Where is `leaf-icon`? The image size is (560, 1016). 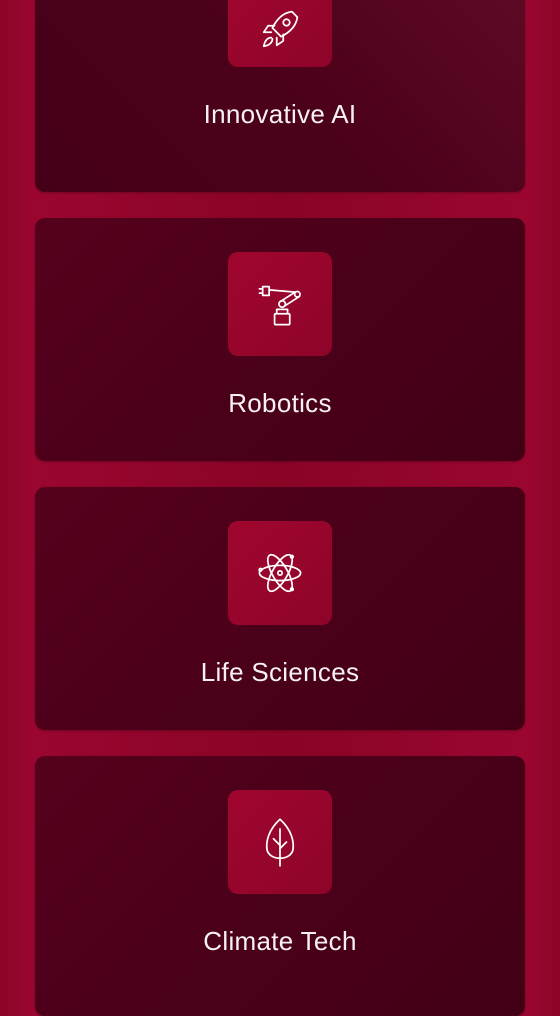 leaf-icon is located at coordinates (280, 842).